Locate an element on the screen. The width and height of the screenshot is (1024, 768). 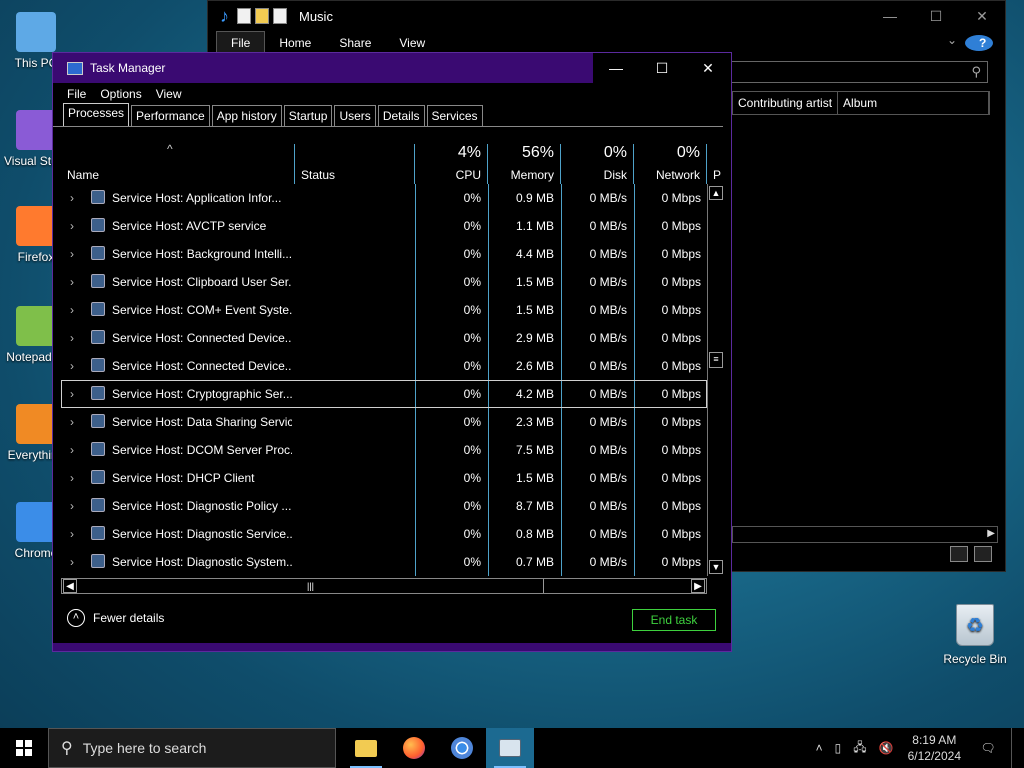
help-icon: ? is located at coordinates (979, 43).